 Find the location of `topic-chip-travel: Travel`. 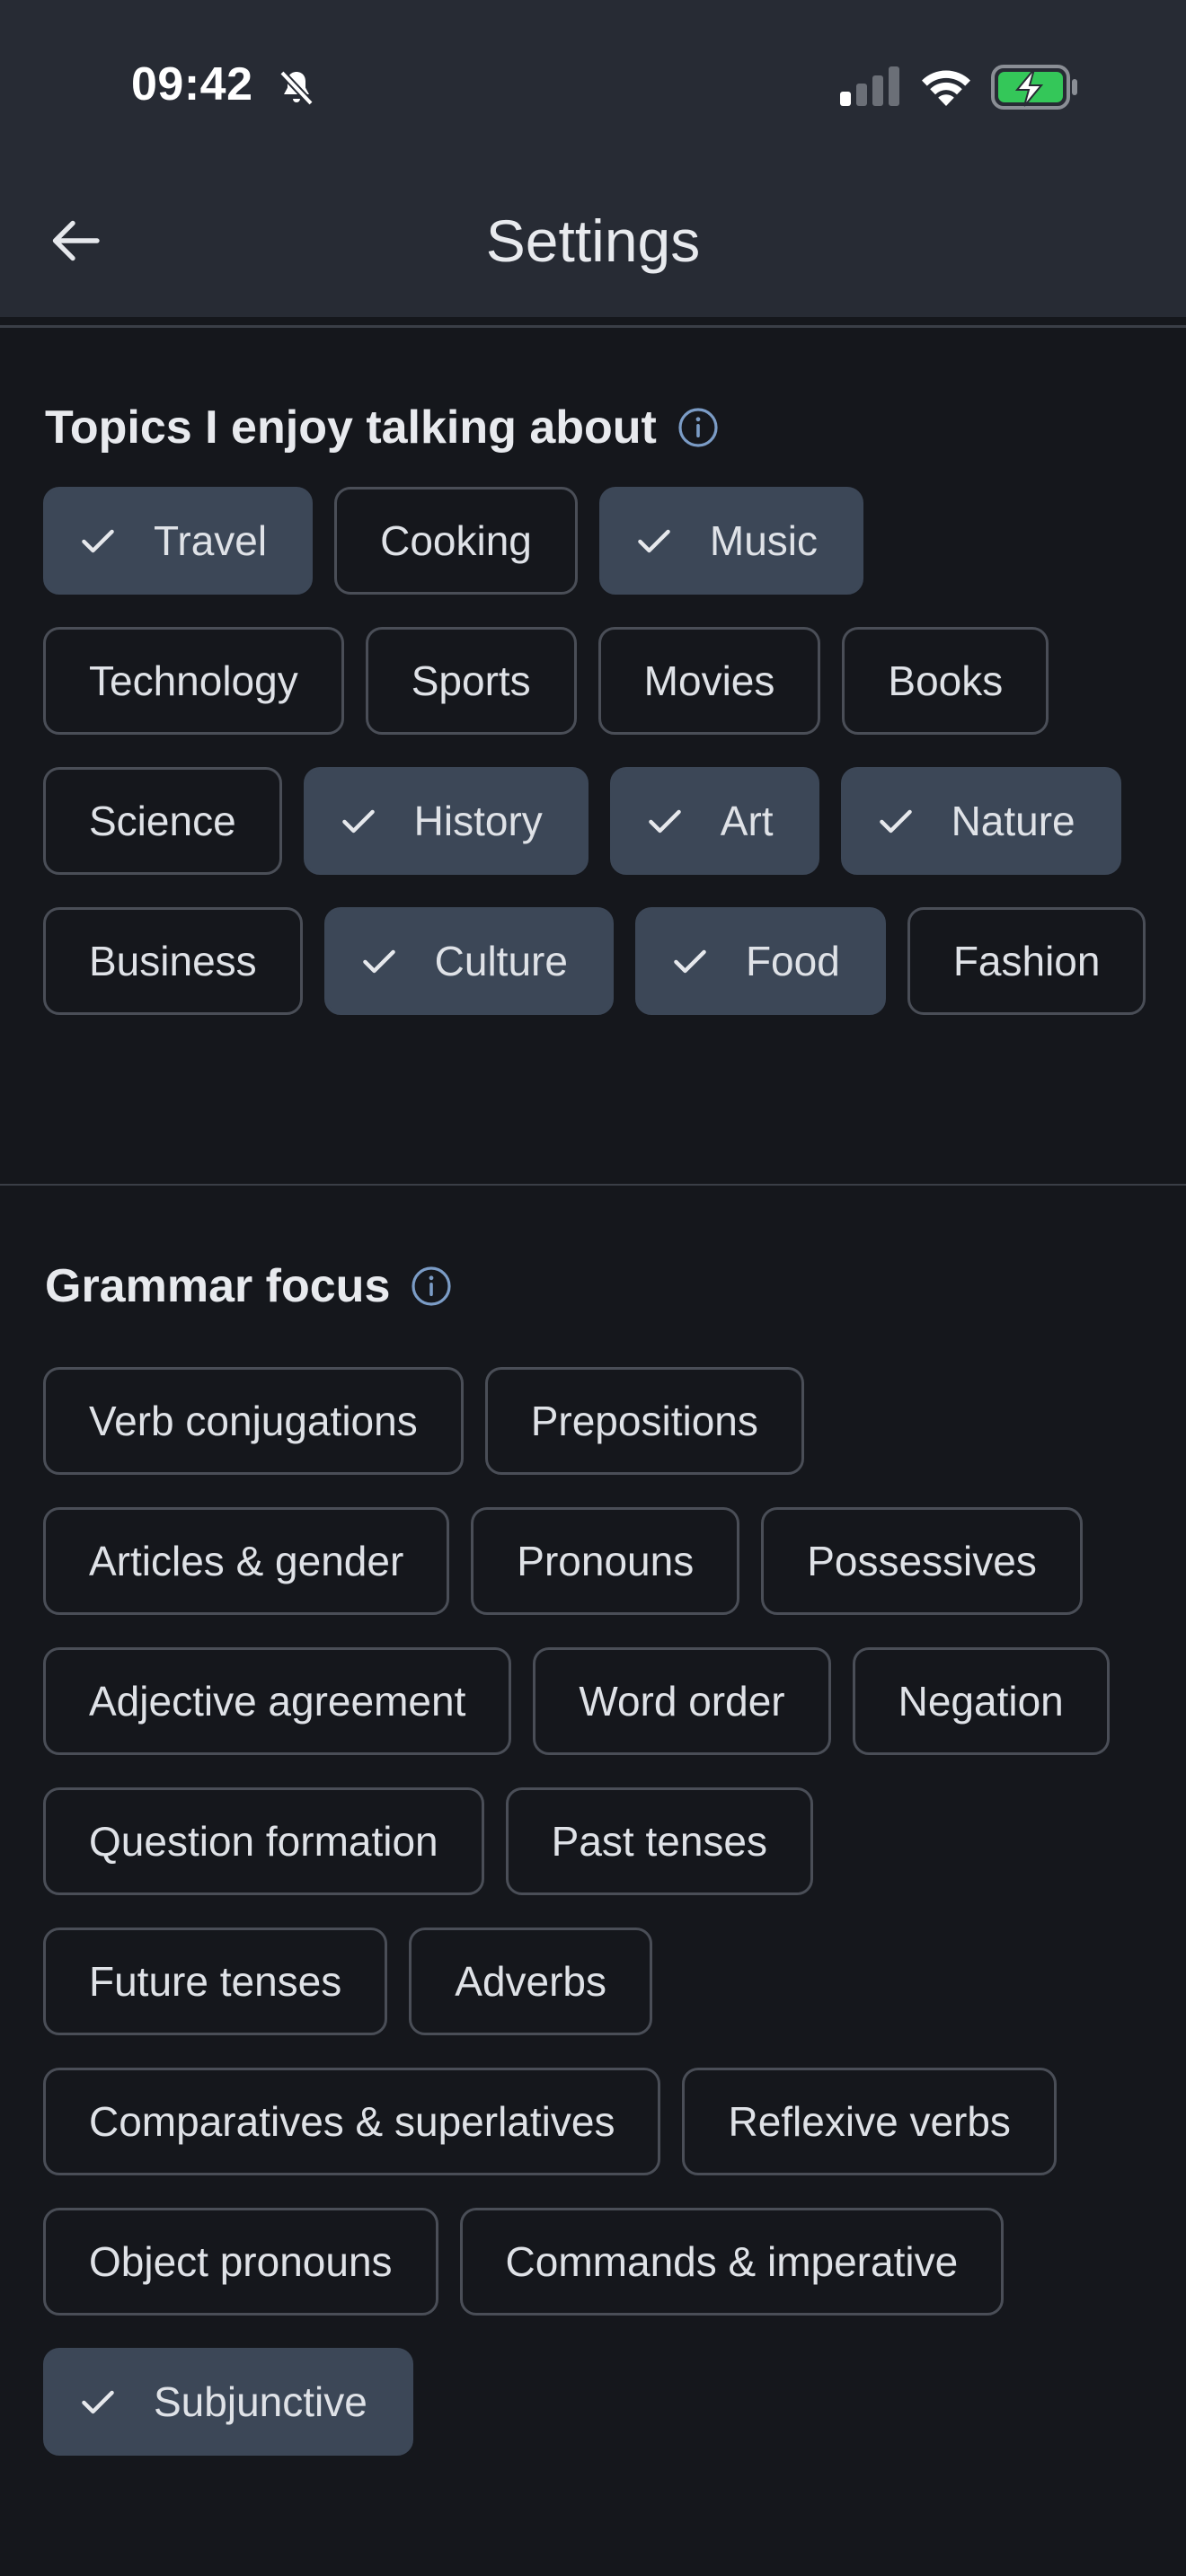

topic-chip-travel: Travel is located at coordinates (178, 541).